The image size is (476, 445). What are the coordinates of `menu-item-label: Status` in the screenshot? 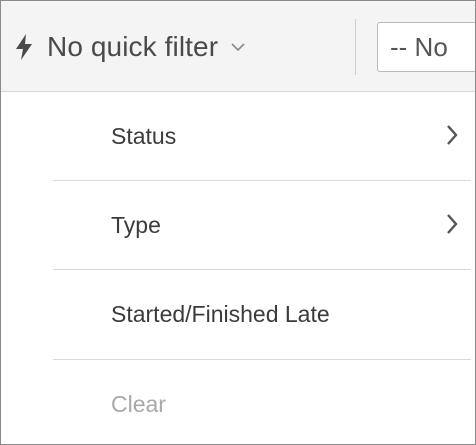 It's located at (144, 135).